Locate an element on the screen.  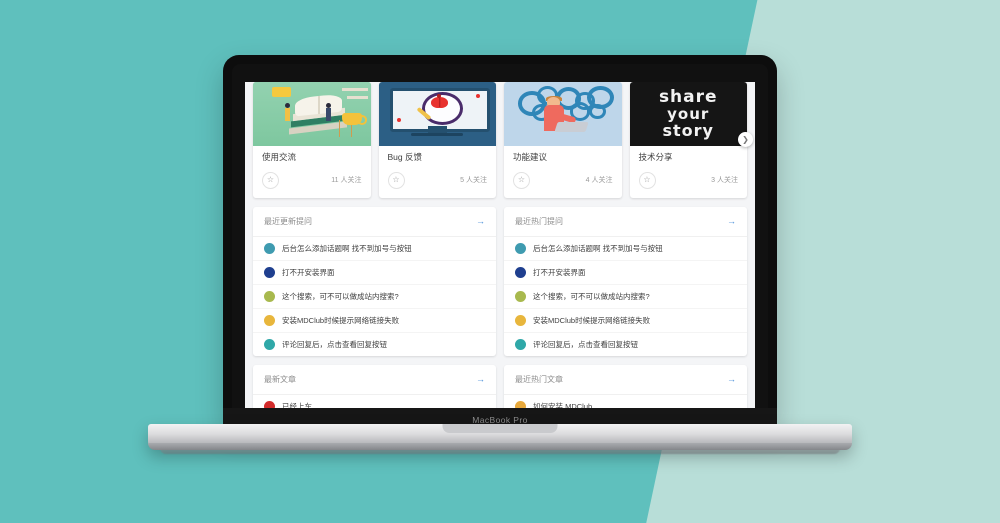
topic-card-body: 使用交流 is located at coordinates (312, 156).